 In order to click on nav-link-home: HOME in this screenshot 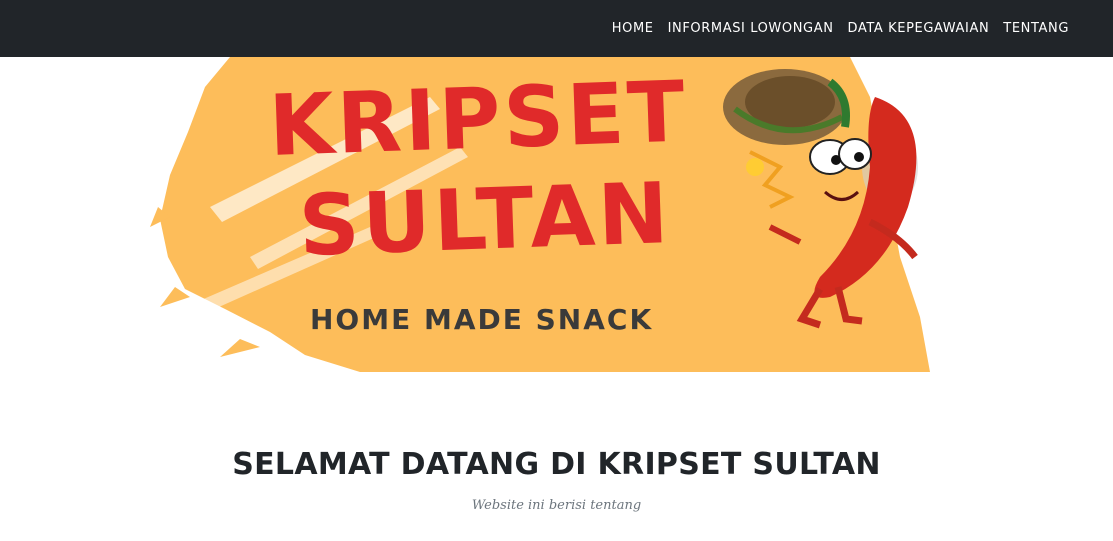, I will do `click(633, 28)`.